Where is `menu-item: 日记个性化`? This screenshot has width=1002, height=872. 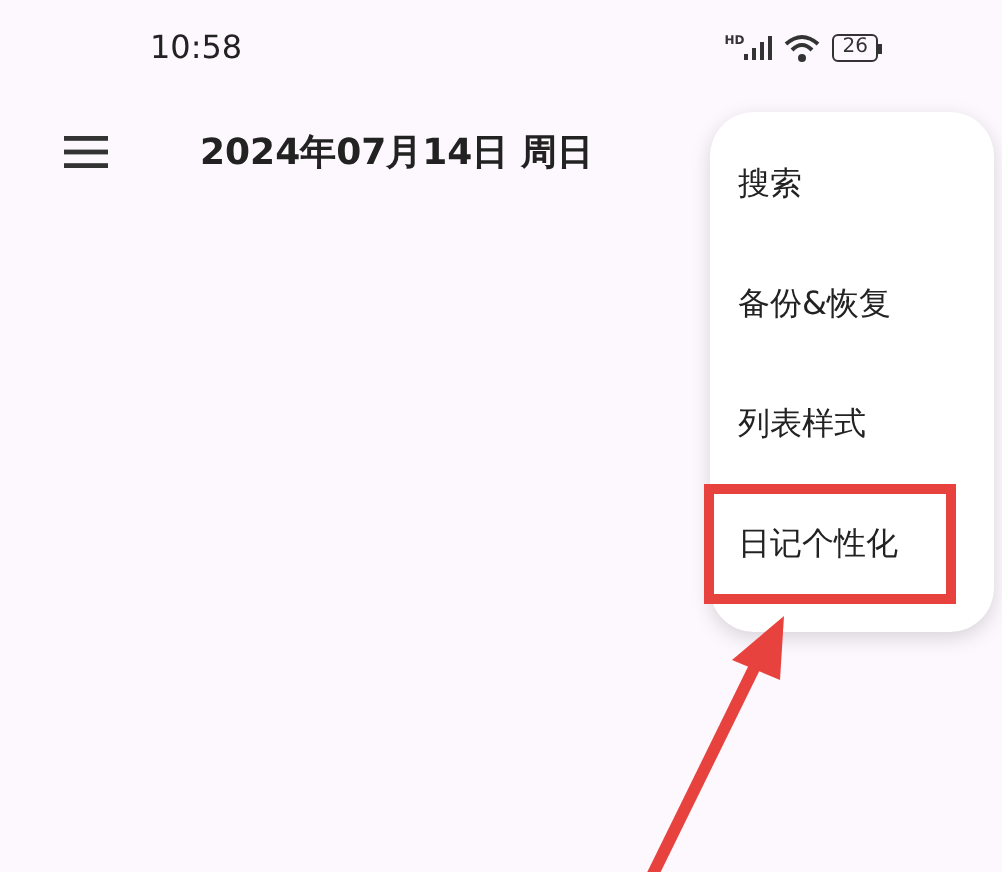 menu-item: 日记个性化 is located at coordinates (830, 544).